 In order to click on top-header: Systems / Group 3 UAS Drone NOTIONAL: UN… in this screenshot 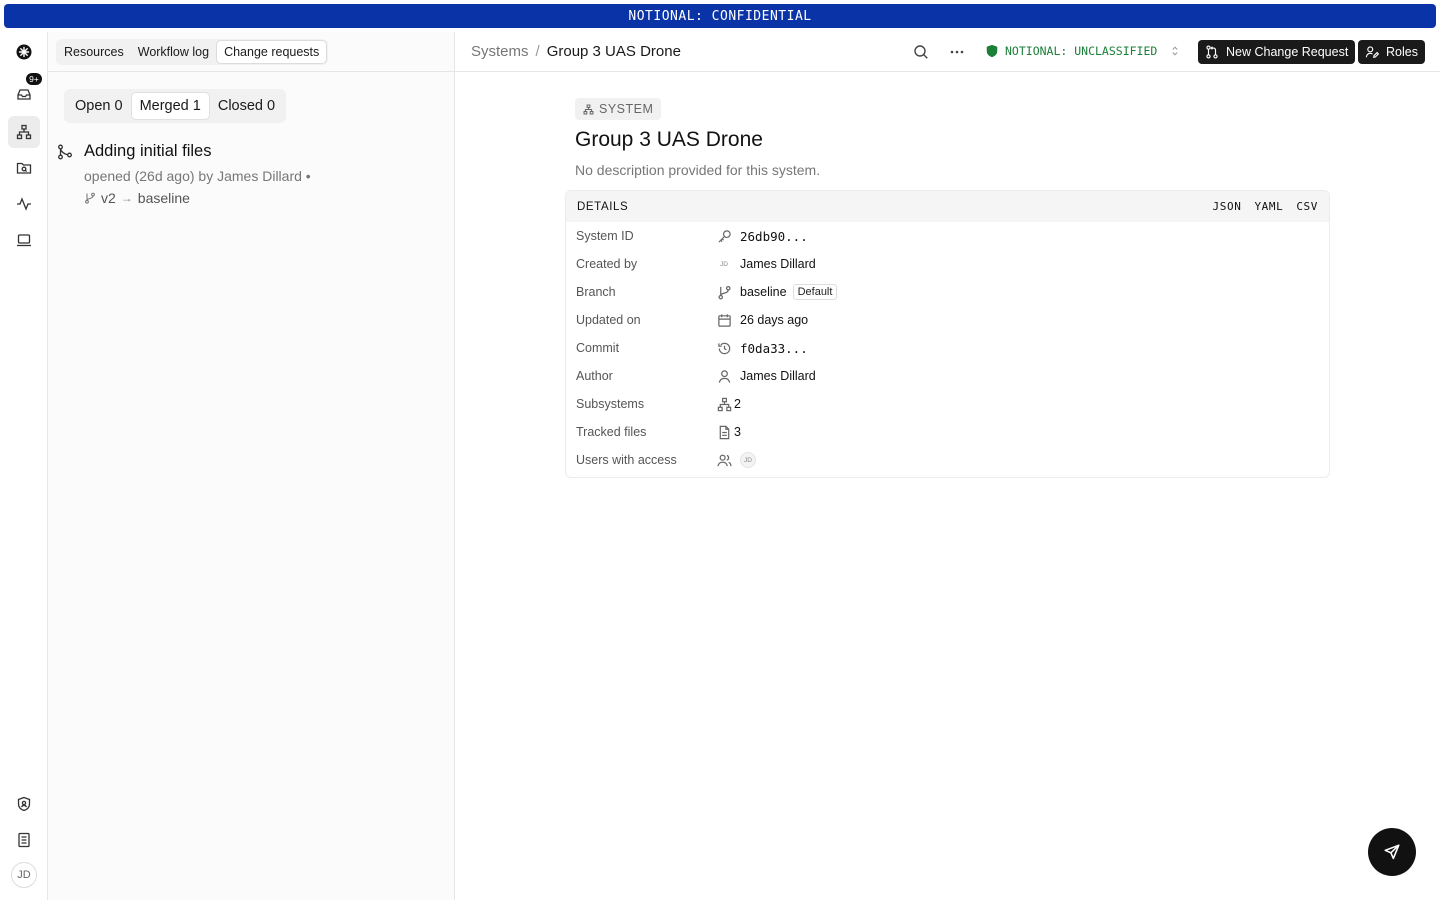, I will do `click(947, 52)`.